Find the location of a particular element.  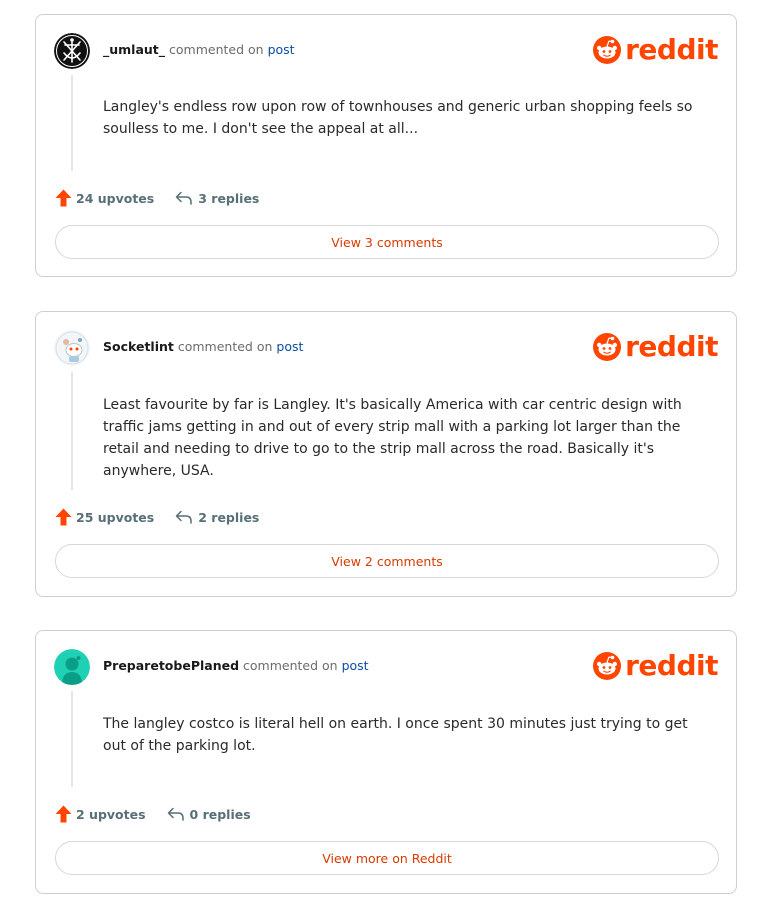

upvote-group: 25 upvotes is located at coordinates (104, 517).